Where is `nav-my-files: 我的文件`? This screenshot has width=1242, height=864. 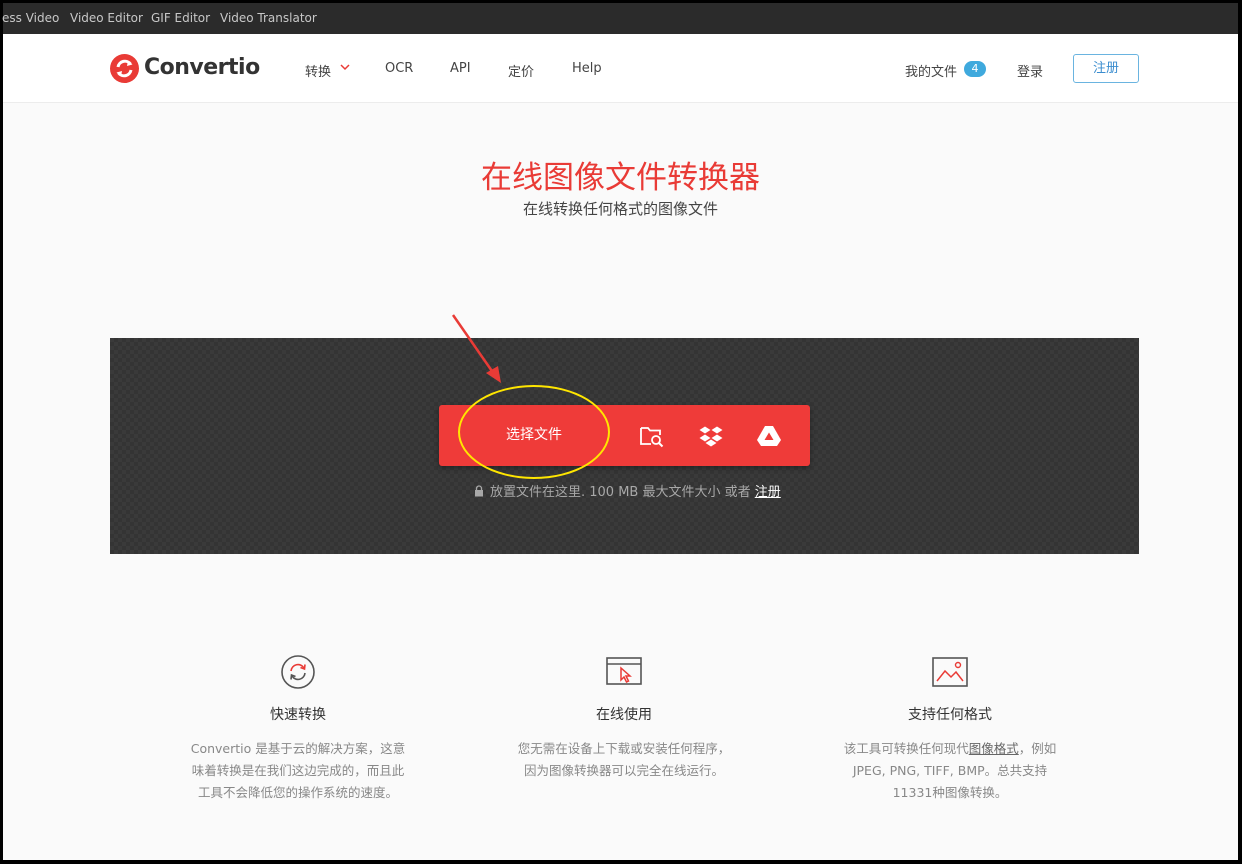 nav-my-files: 我的文件 is located at coordinates (931, 70).